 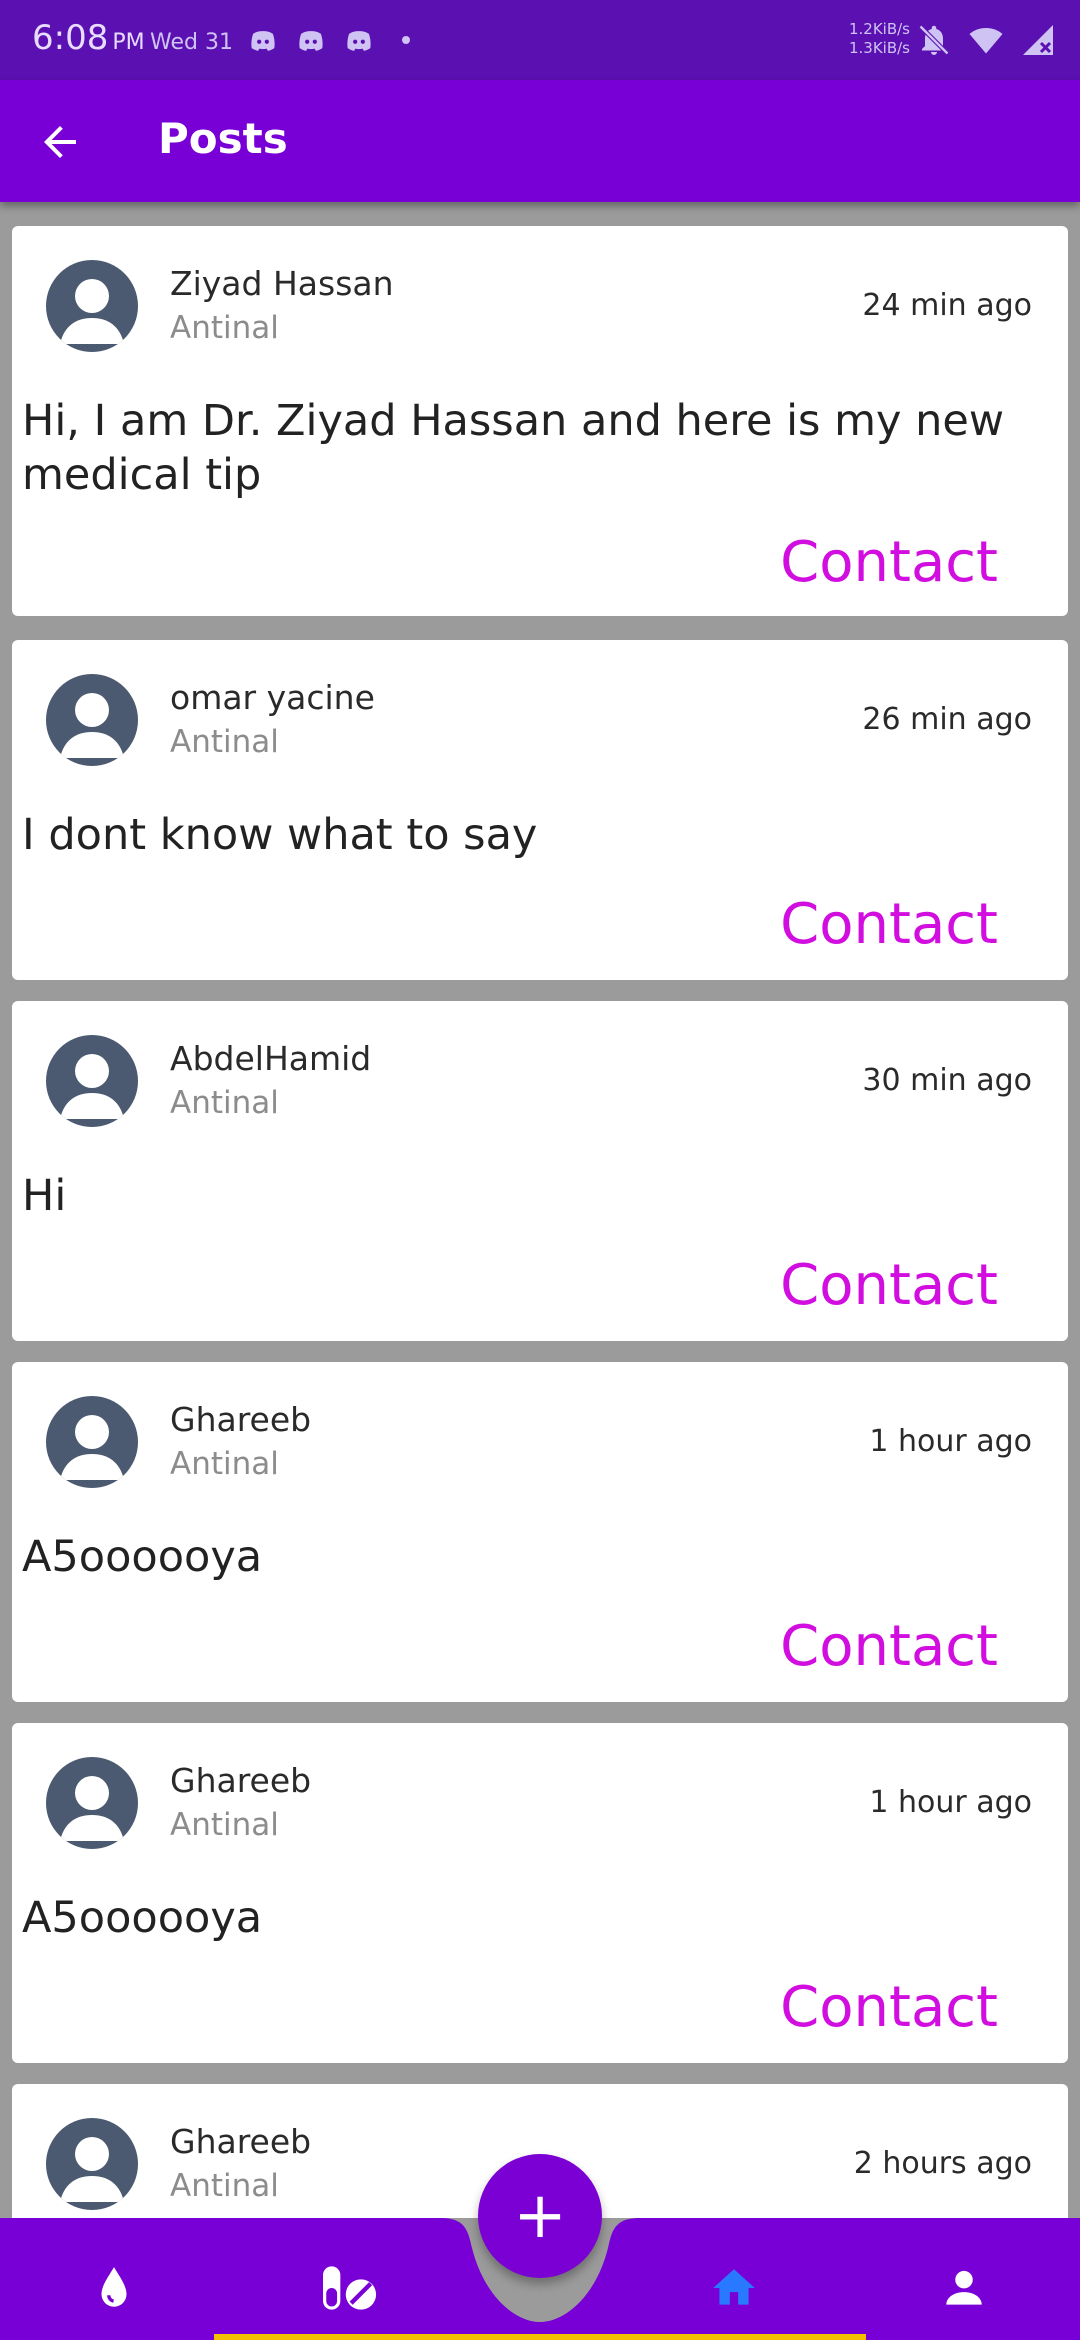 What do you see at coordinates (44, 1196) in the screenshot?
I see `post-text: Hi` at bounding box center [44, 1196].